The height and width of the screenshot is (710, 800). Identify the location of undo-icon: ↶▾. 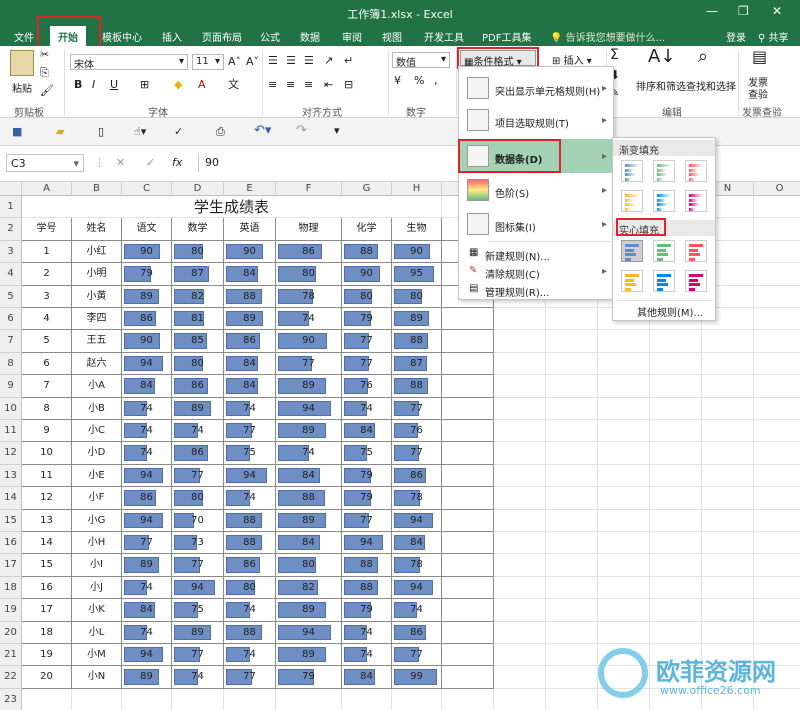
(262, 131).